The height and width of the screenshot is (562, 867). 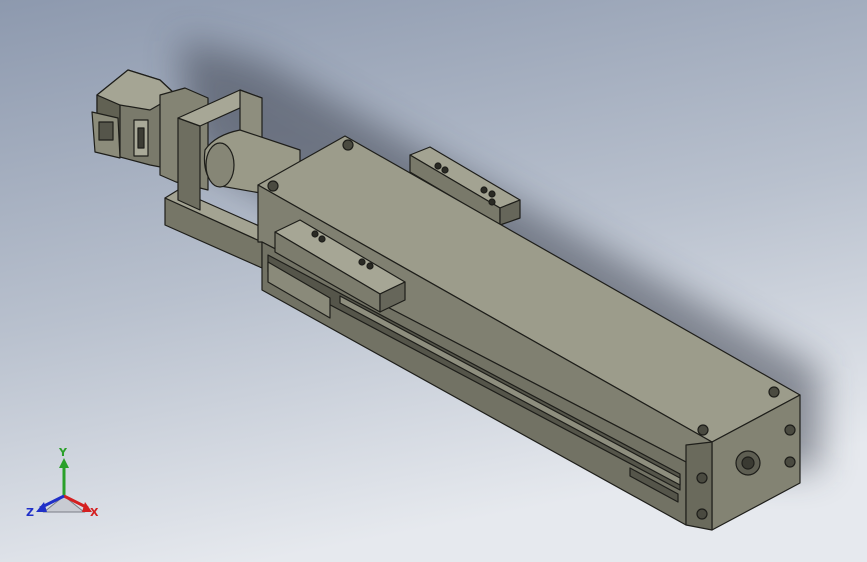 What do you see at coordinates (30, 512) in the screenshot?
I see `z-axis-label: Z` at bounding box center [30, 512].